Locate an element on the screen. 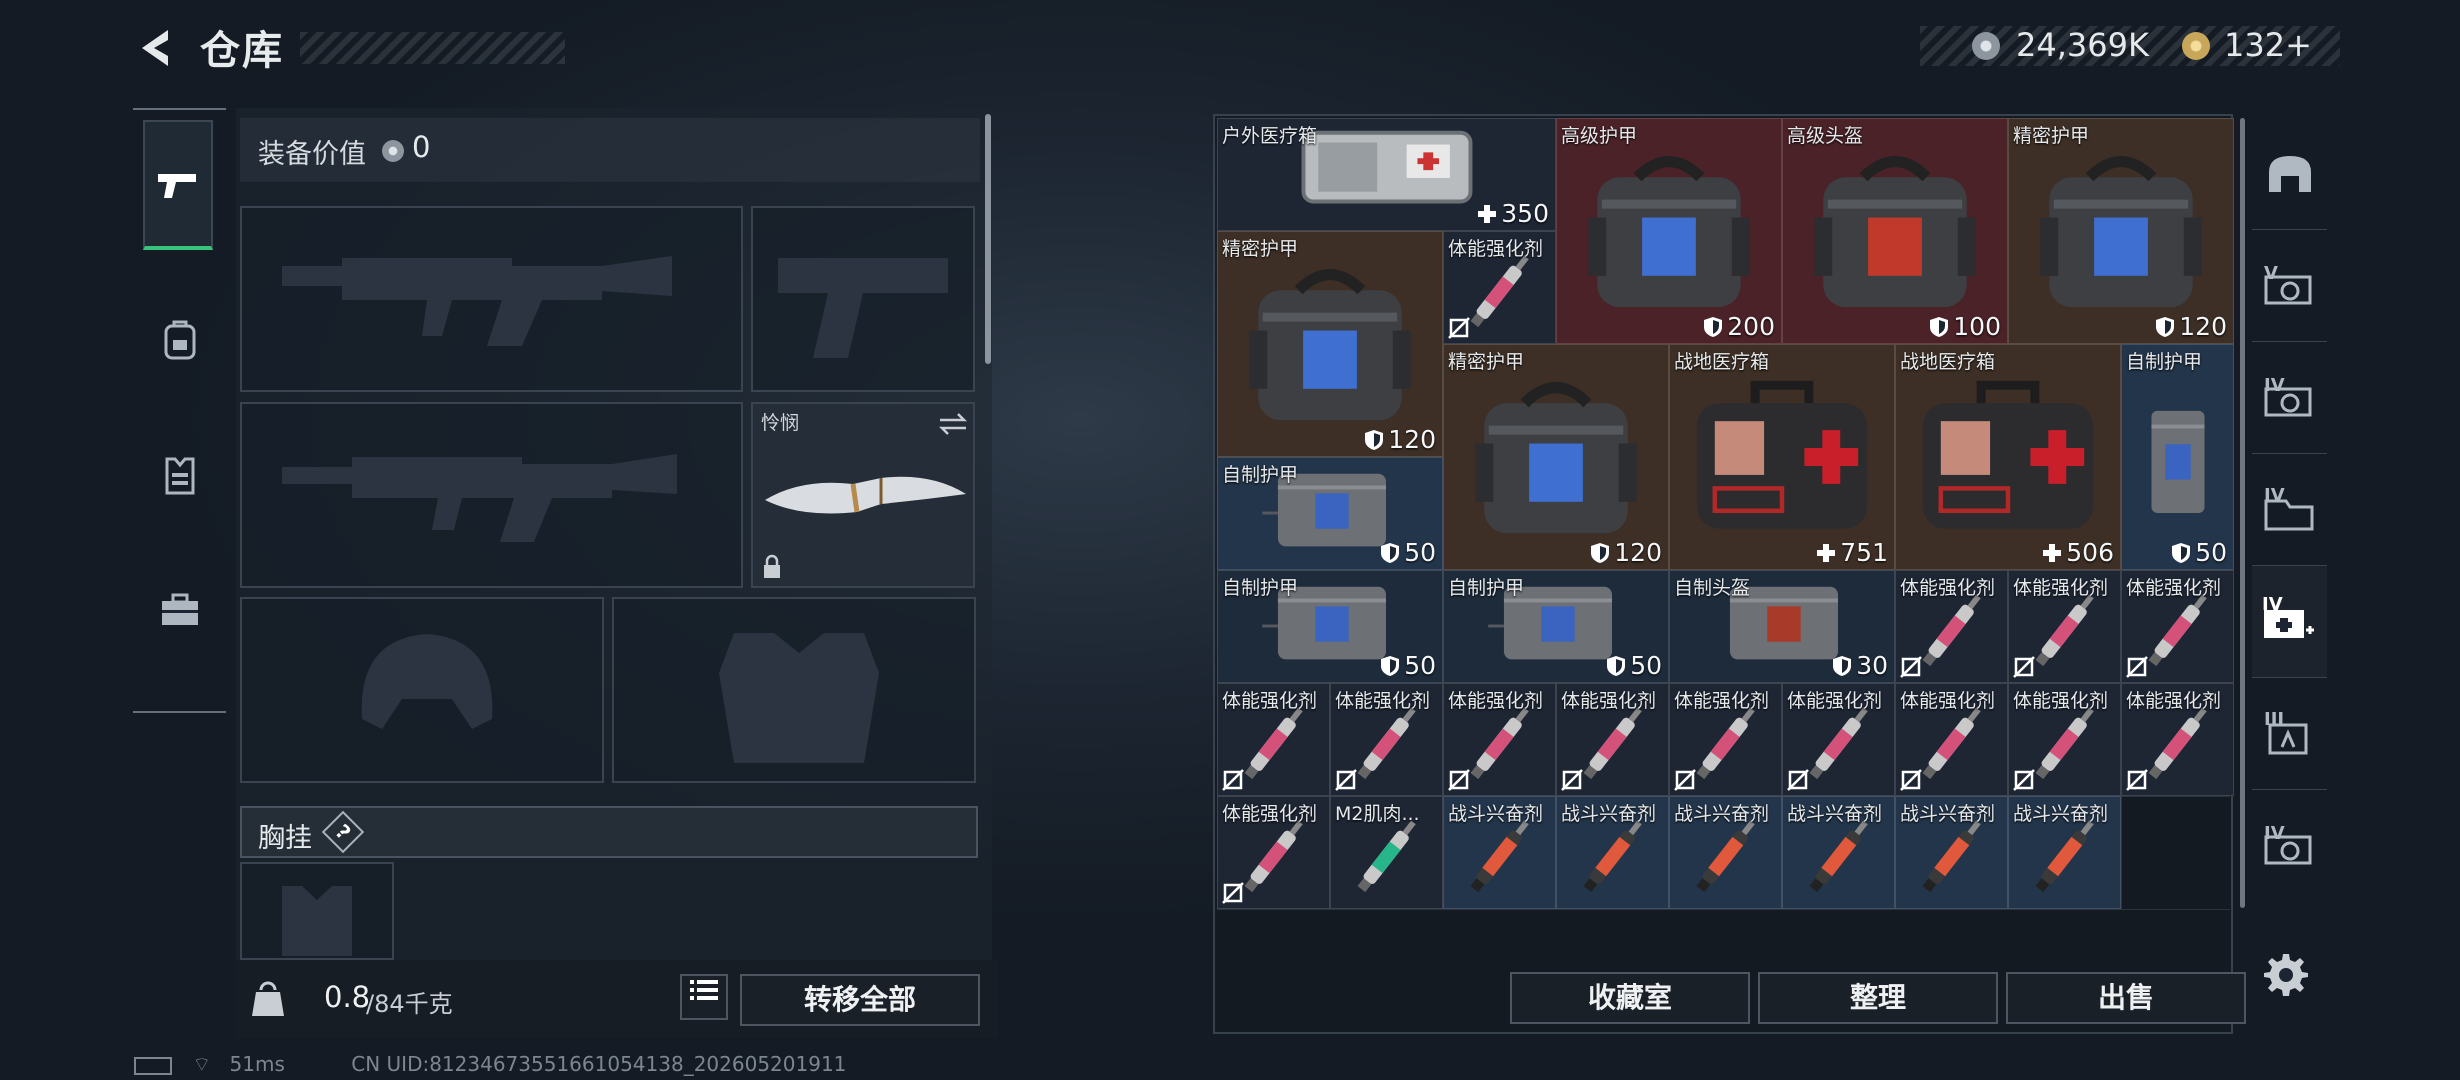  nav-toolbox is located at coordinates (180, 610).